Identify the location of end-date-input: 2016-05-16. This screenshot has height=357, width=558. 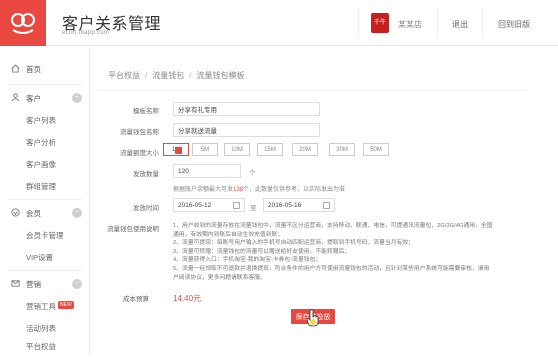
(299, 205).